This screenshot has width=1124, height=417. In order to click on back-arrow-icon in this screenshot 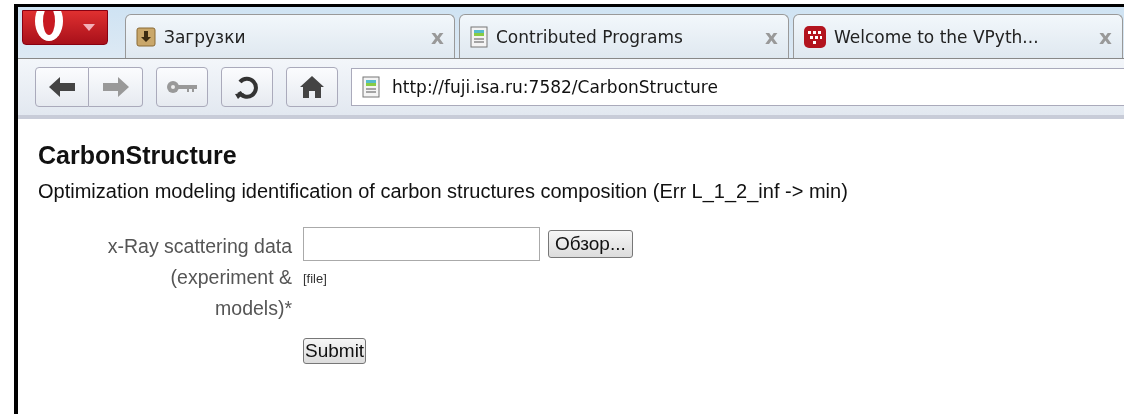, I will do `click(62, 87)`.